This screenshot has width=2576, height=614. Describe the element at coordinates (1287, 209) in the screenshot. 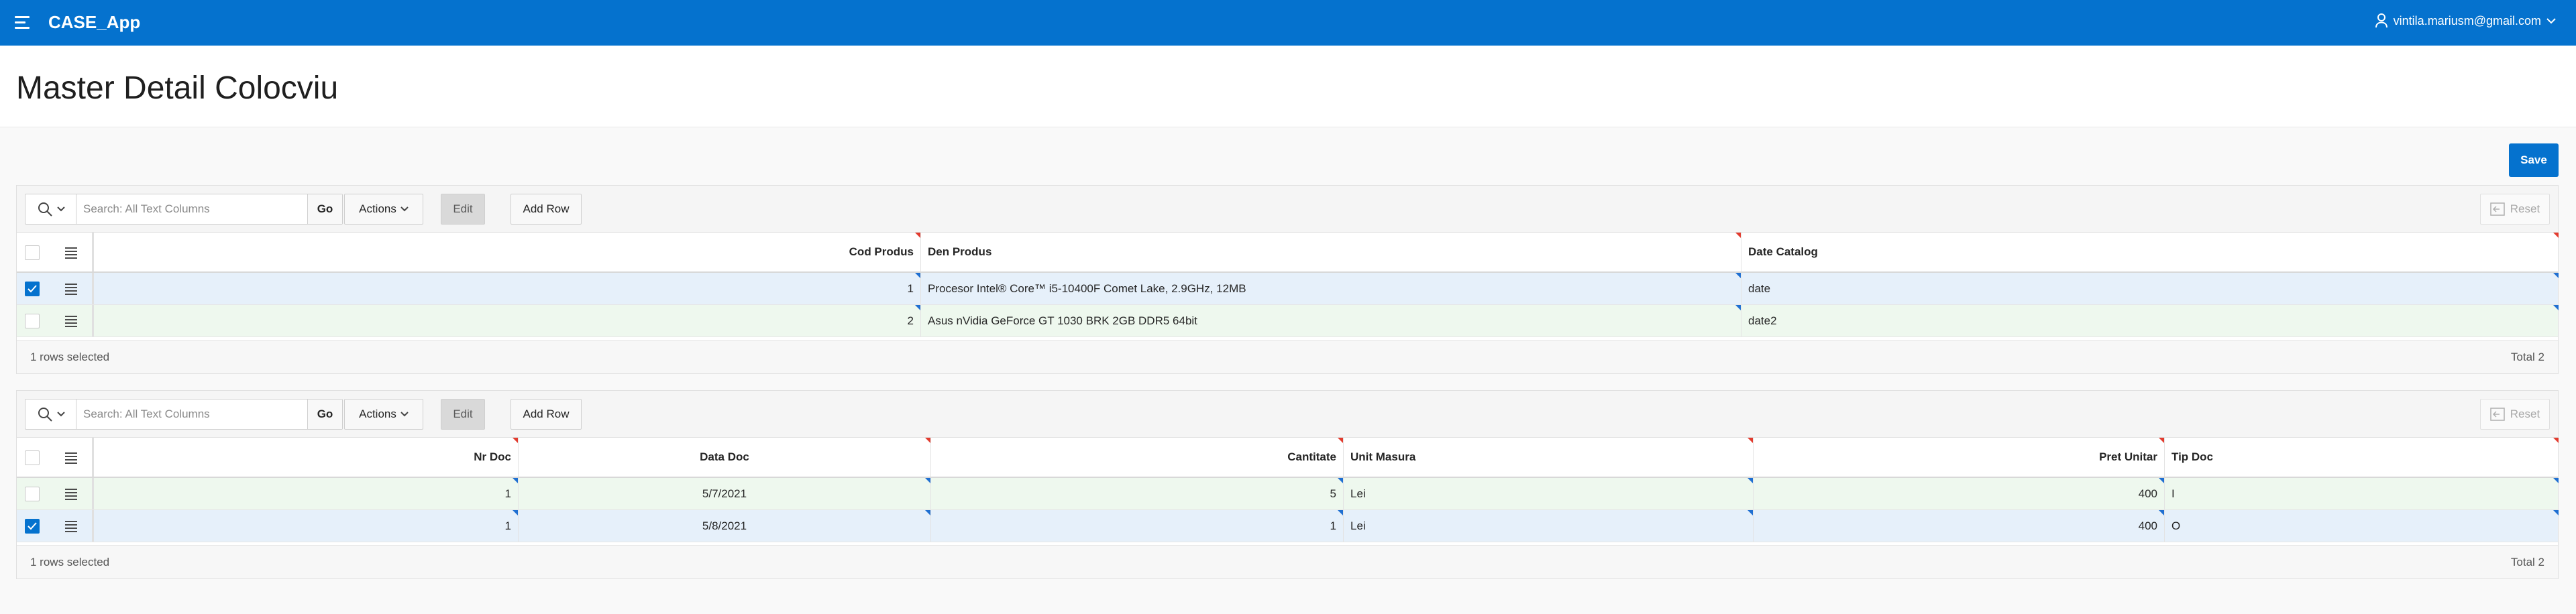

I see `master-toolbar: Go Actions Edit Add Row Reset` at that location.